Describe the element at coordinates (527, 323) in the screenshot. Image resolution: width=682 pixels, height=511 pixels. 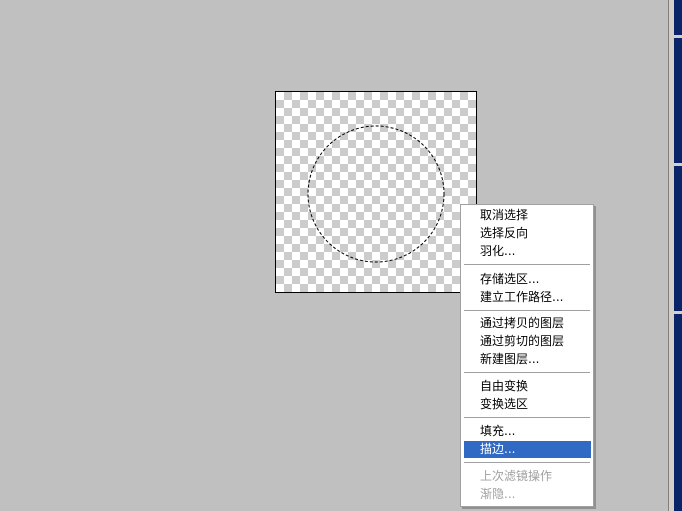
I see `menu-item-layer-via-copy: 通过拷贝的图层` at that location.